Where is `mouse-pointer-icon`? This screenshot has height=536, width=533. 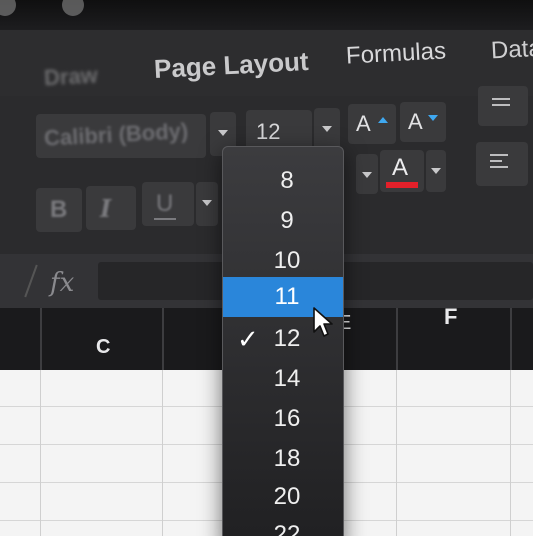
mouse-pointer-icon is located at coordinates (323, 322).